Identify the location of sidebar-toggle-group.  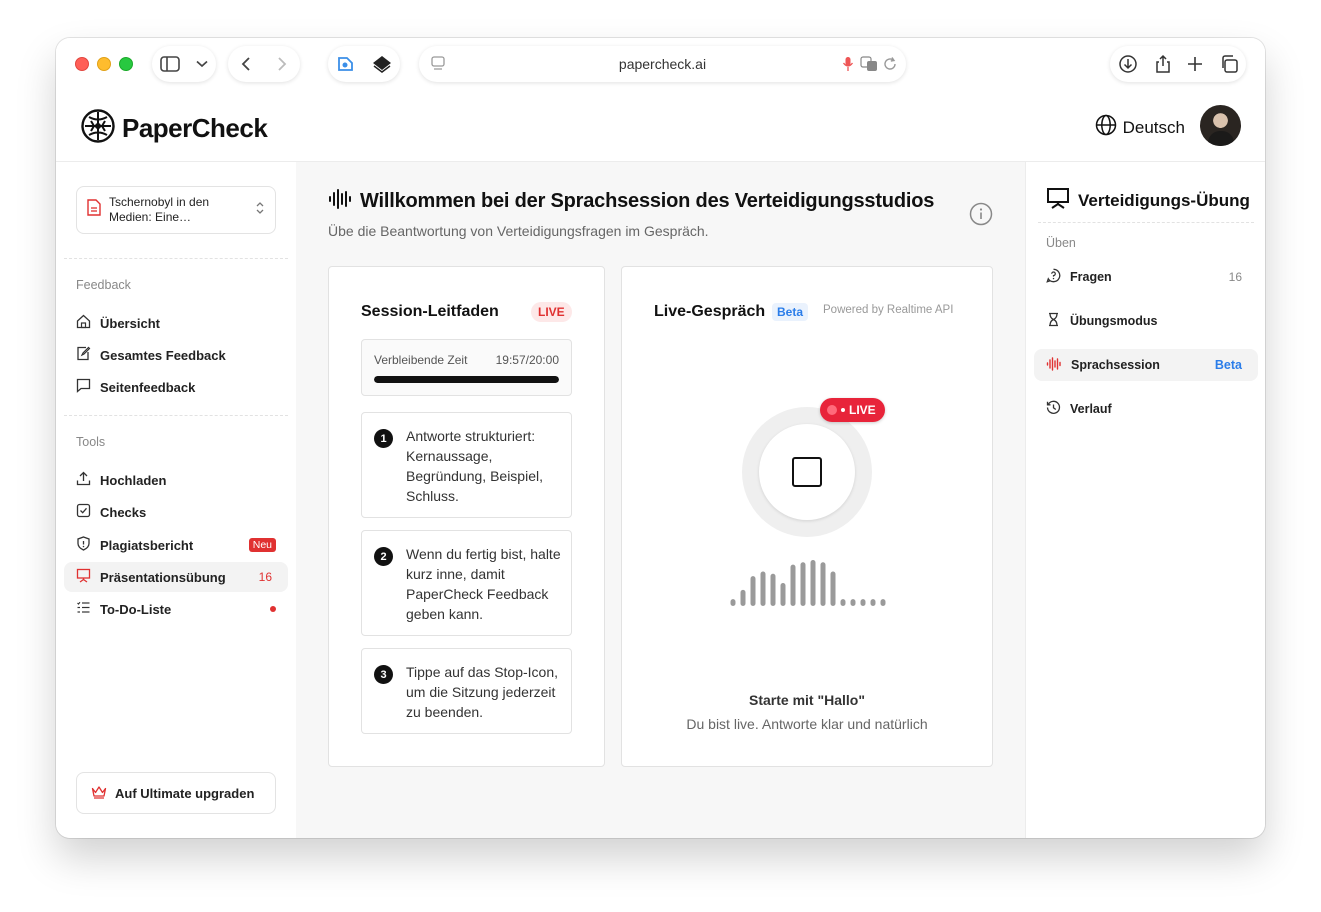
(184, 64).